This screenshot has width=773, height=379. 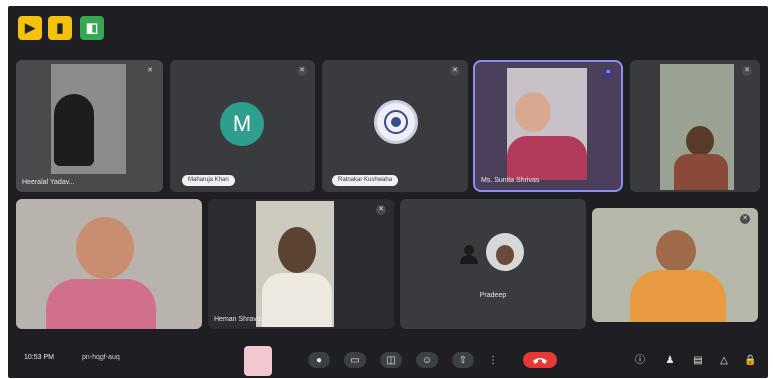 I want to click on activities-icon: △, so click(x=724, y=361).